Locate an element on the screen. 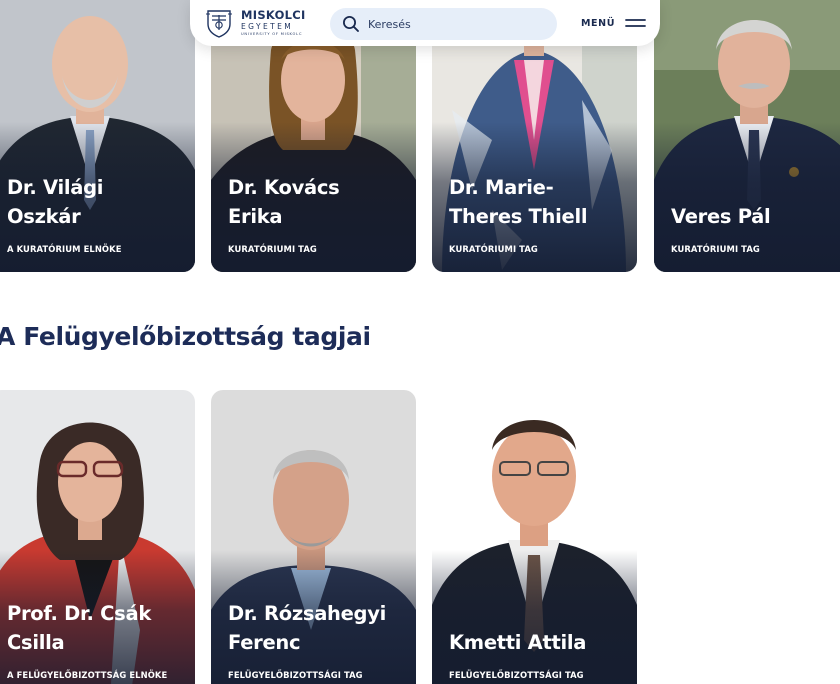  menu-button: MENÜ is located at coordinates (613, 23).